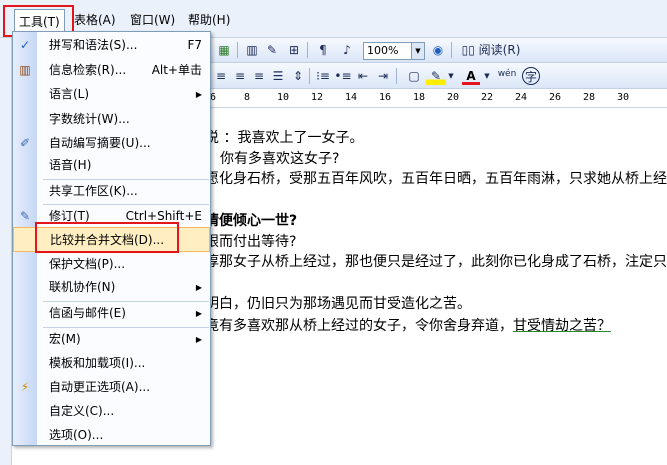  What do you see at coordinates (562, 326) in the screenshot?
I see `document-text-underlined: 甘受情劫之苦？` at bounding box center [562, 326].